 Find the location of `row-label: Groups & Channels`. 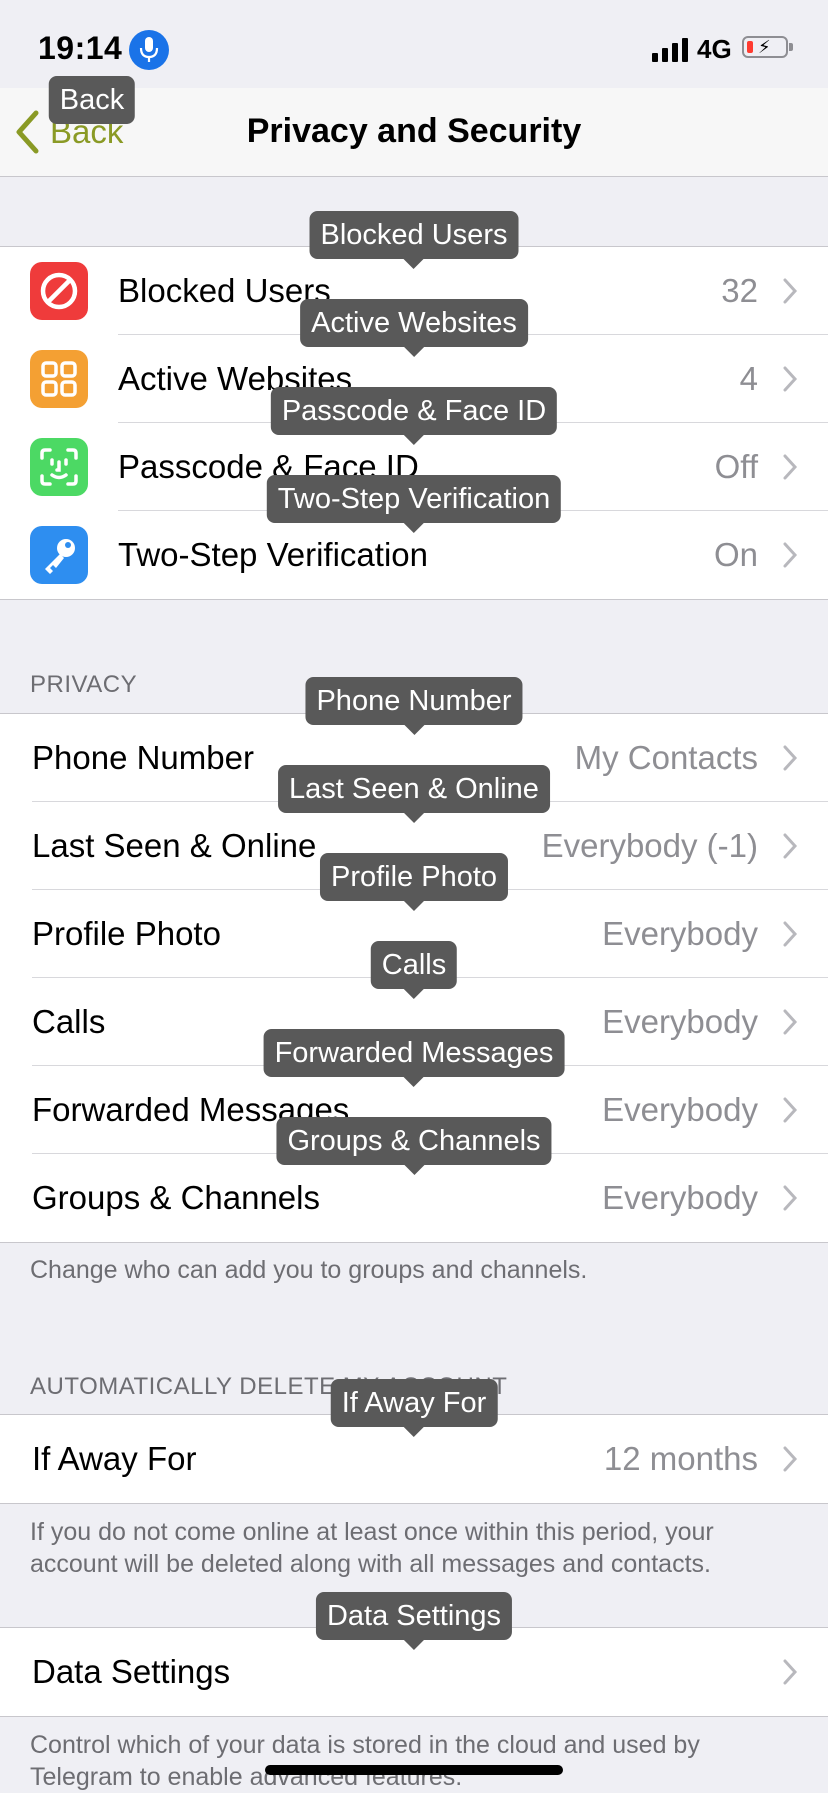

row-label: Groups & Channels is located at coordinates (176, 1197).